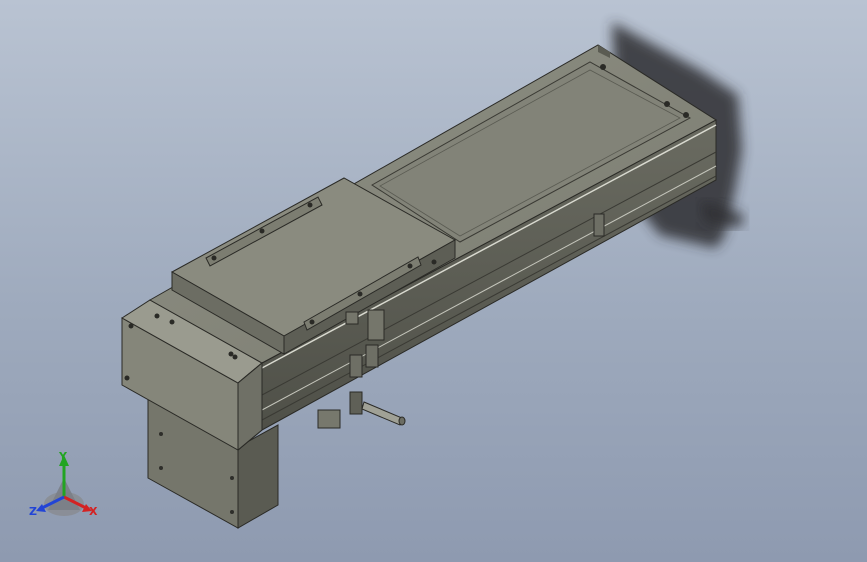  Describe the element at coordinates (361, 410) in the screenshot. I see `drive-shaft` at that location.